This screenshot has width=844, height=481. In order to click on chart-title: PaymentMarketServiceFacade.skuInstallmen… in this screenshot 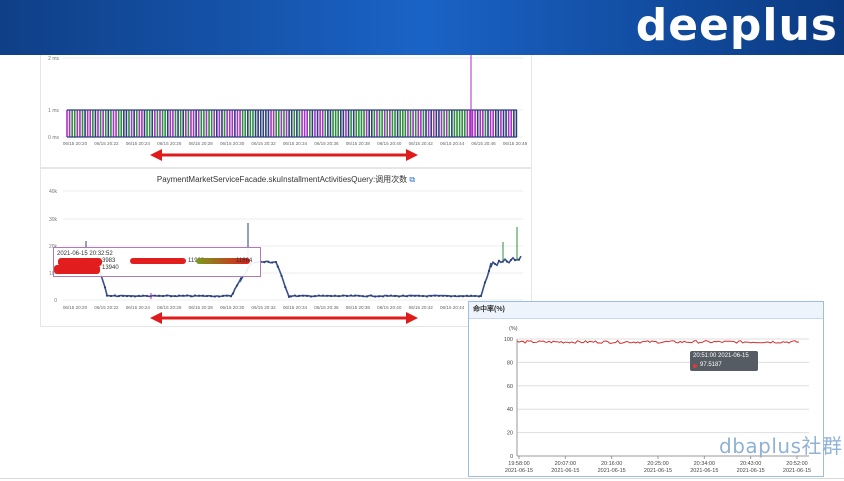, I will do `click(286, 179)`.